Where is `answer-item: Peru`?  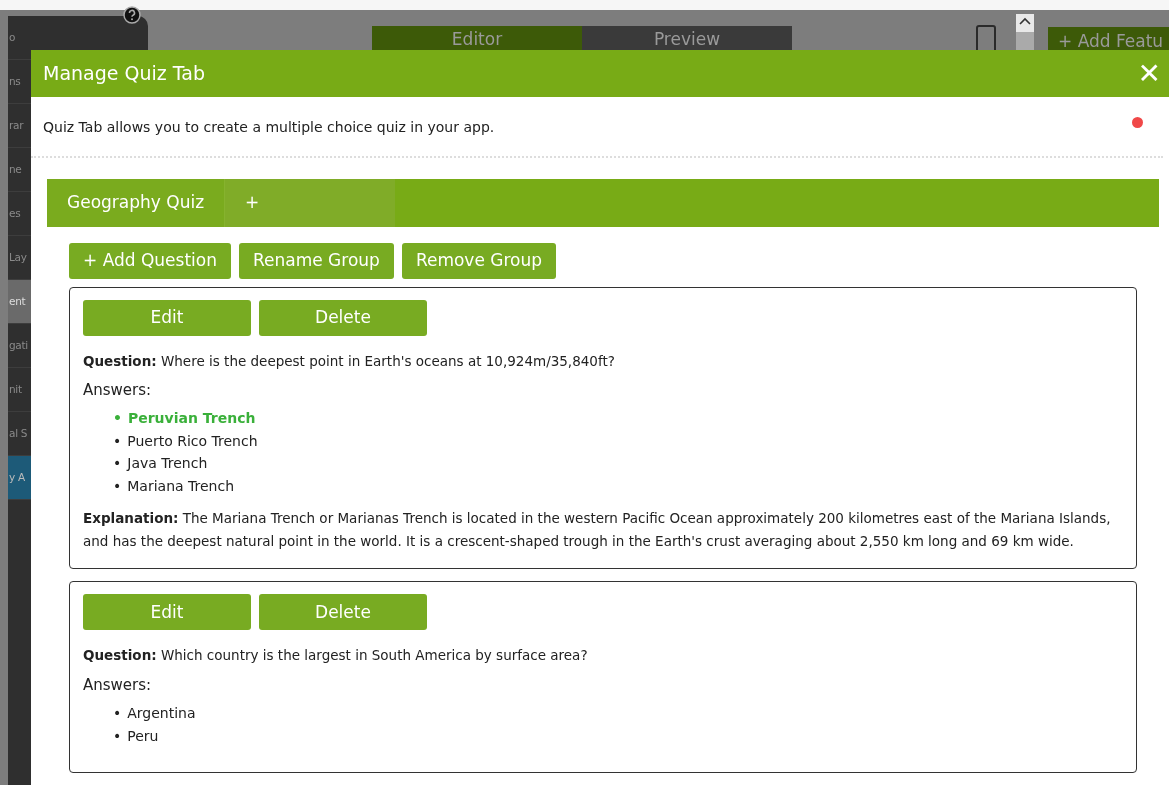 answer-item: Peru is located at coordinates (143, 736).